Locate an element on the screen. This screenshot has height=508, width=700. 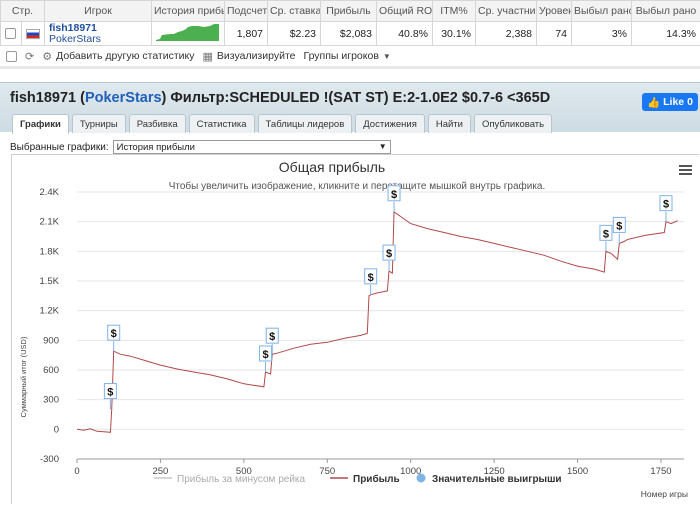
tab-leaderboards: Таблицы лидеров is located at coordinates (305, 123).